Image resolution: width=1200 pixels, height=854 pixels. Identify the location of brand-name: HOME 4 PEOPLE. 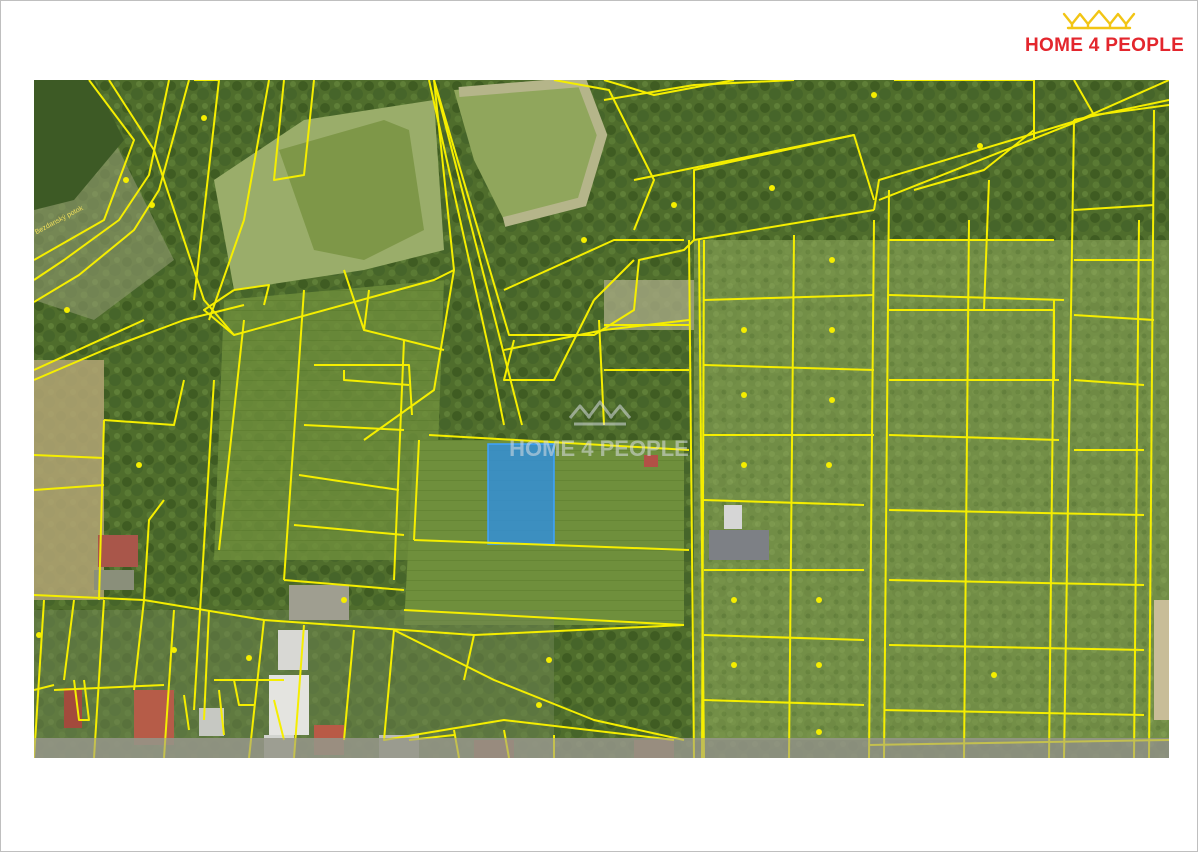
(1105, 45).